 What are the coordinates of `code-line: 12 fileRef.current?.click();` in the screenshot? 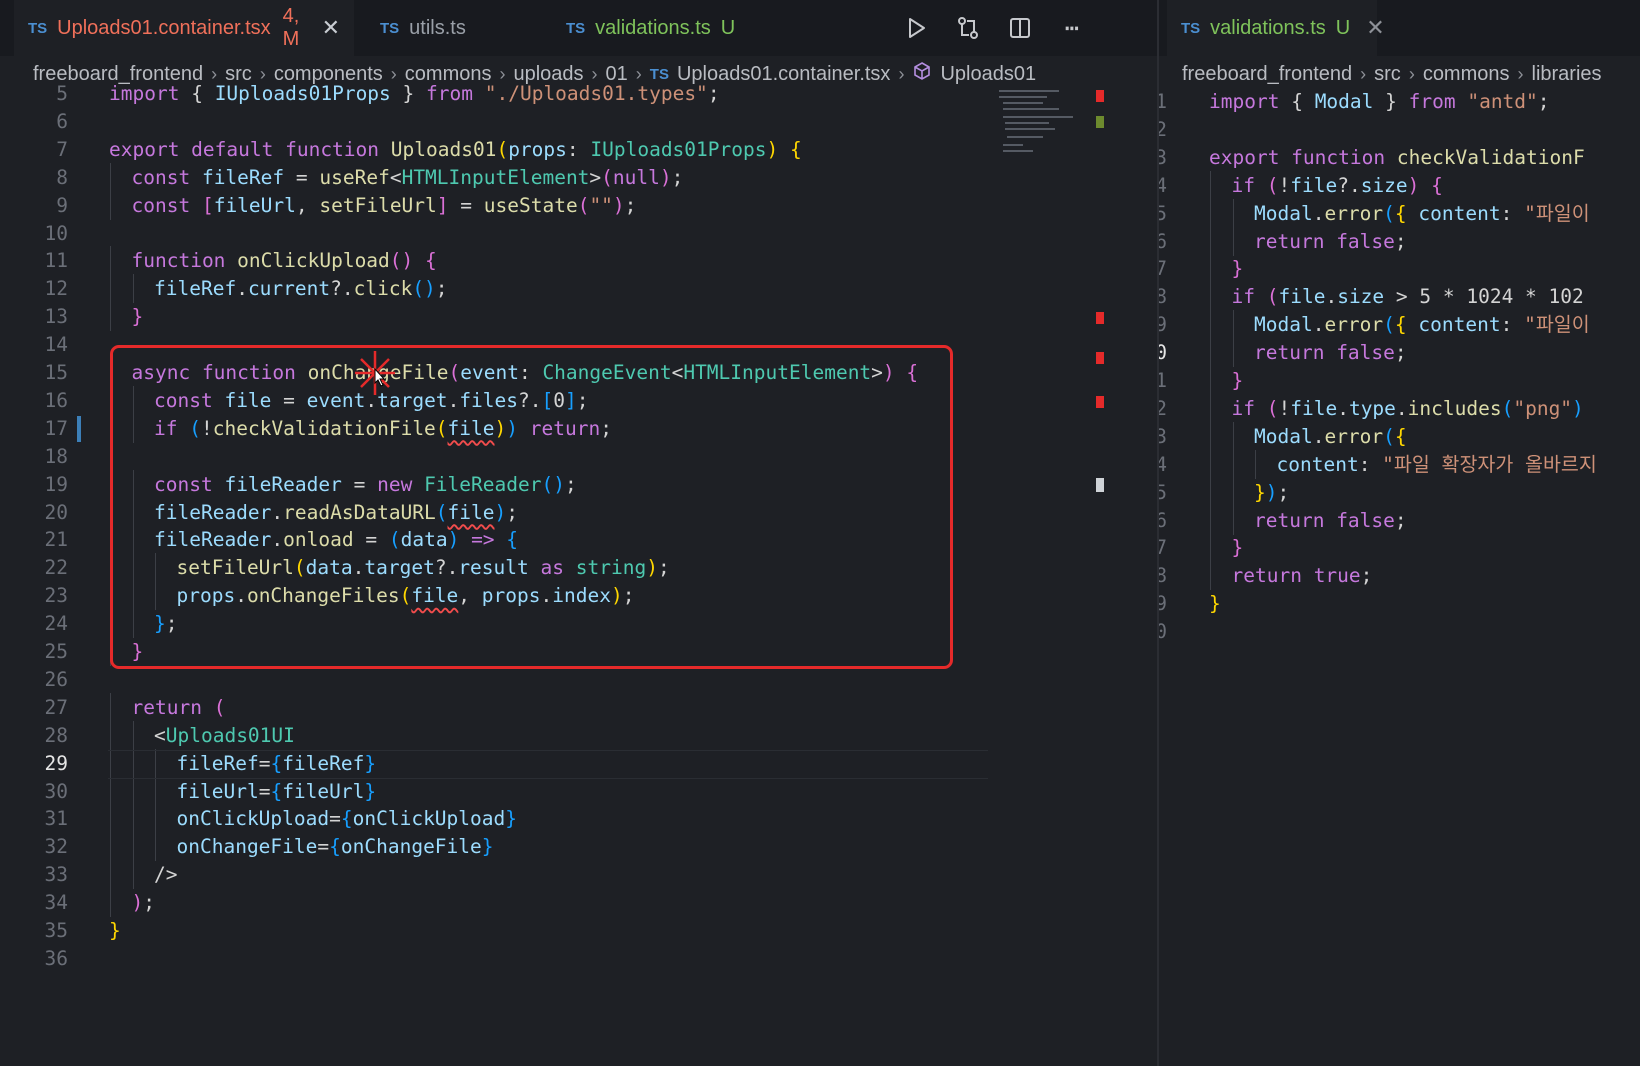 It's located at (578, 289).